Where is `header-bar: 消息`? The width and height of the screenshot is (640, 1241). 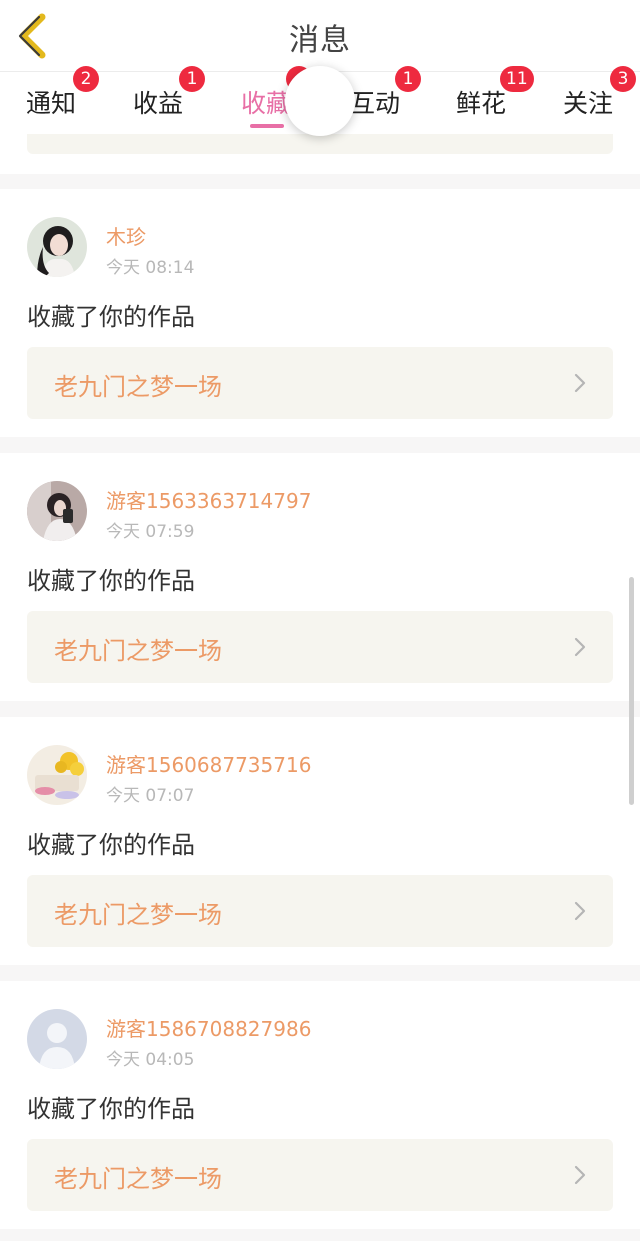
header-bar: 消息 is located at coordinates (320, 36).